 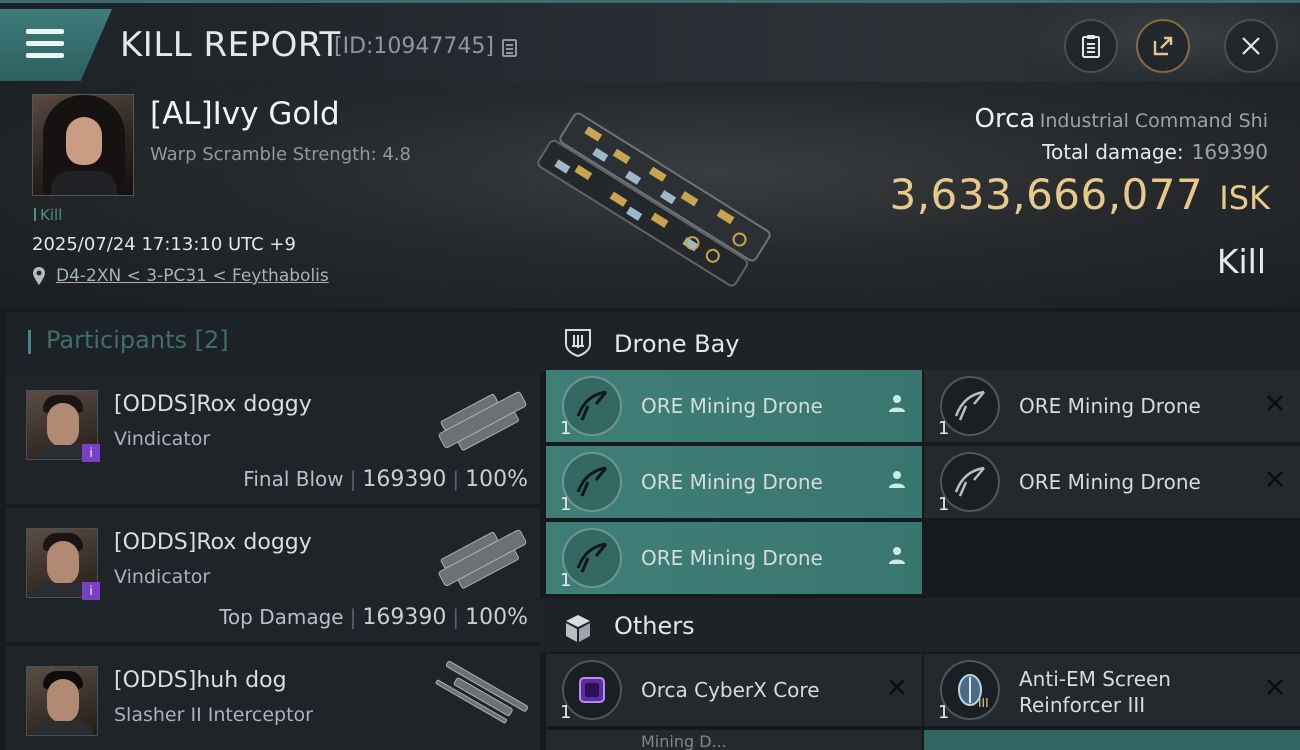 I want to click on participant-stats: Top Damage | 169390 | 100%, so click(x=373, y=617).